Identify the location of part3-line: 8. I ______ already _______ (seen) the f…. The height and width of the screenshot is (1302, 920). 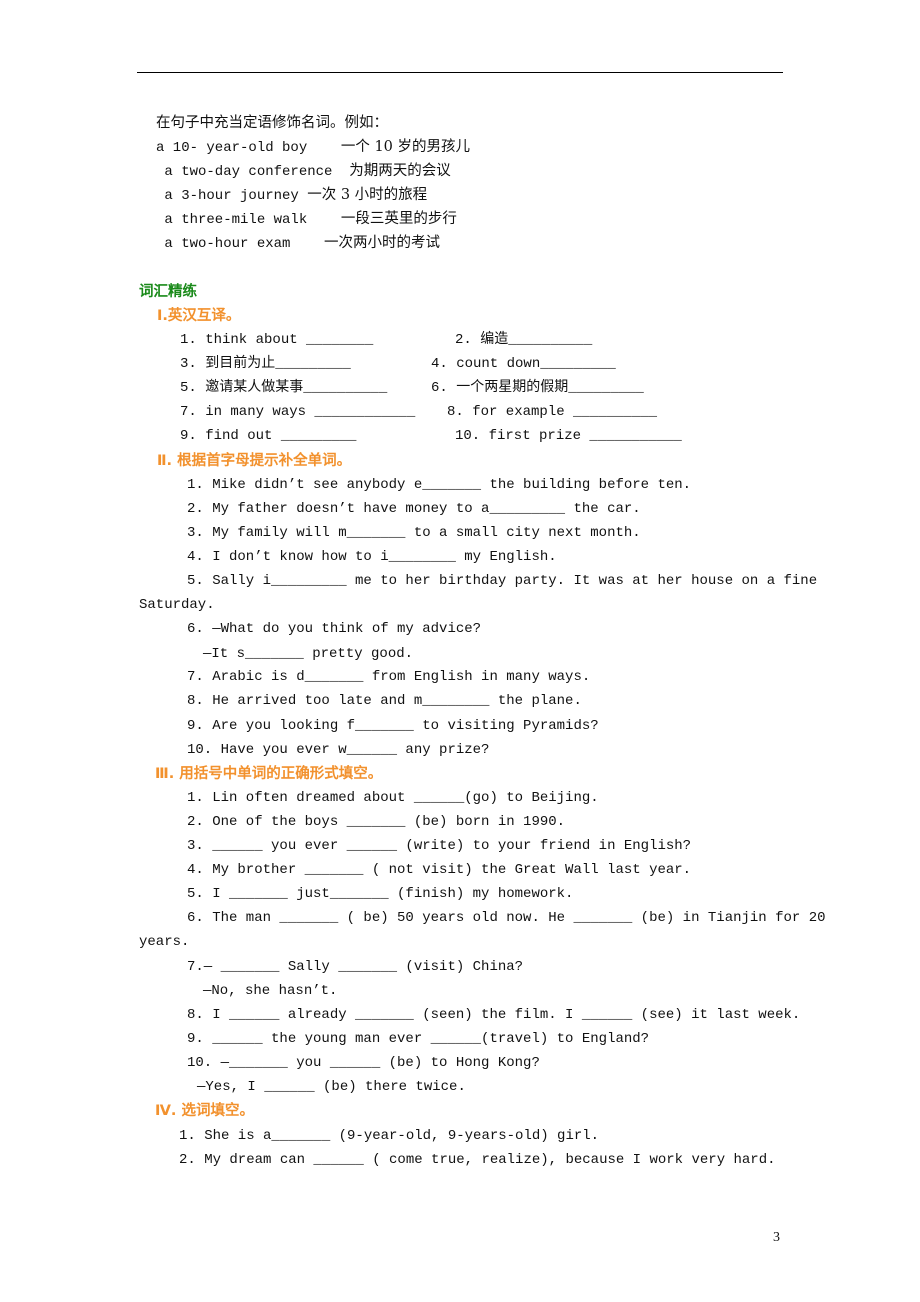
(494, 1015).